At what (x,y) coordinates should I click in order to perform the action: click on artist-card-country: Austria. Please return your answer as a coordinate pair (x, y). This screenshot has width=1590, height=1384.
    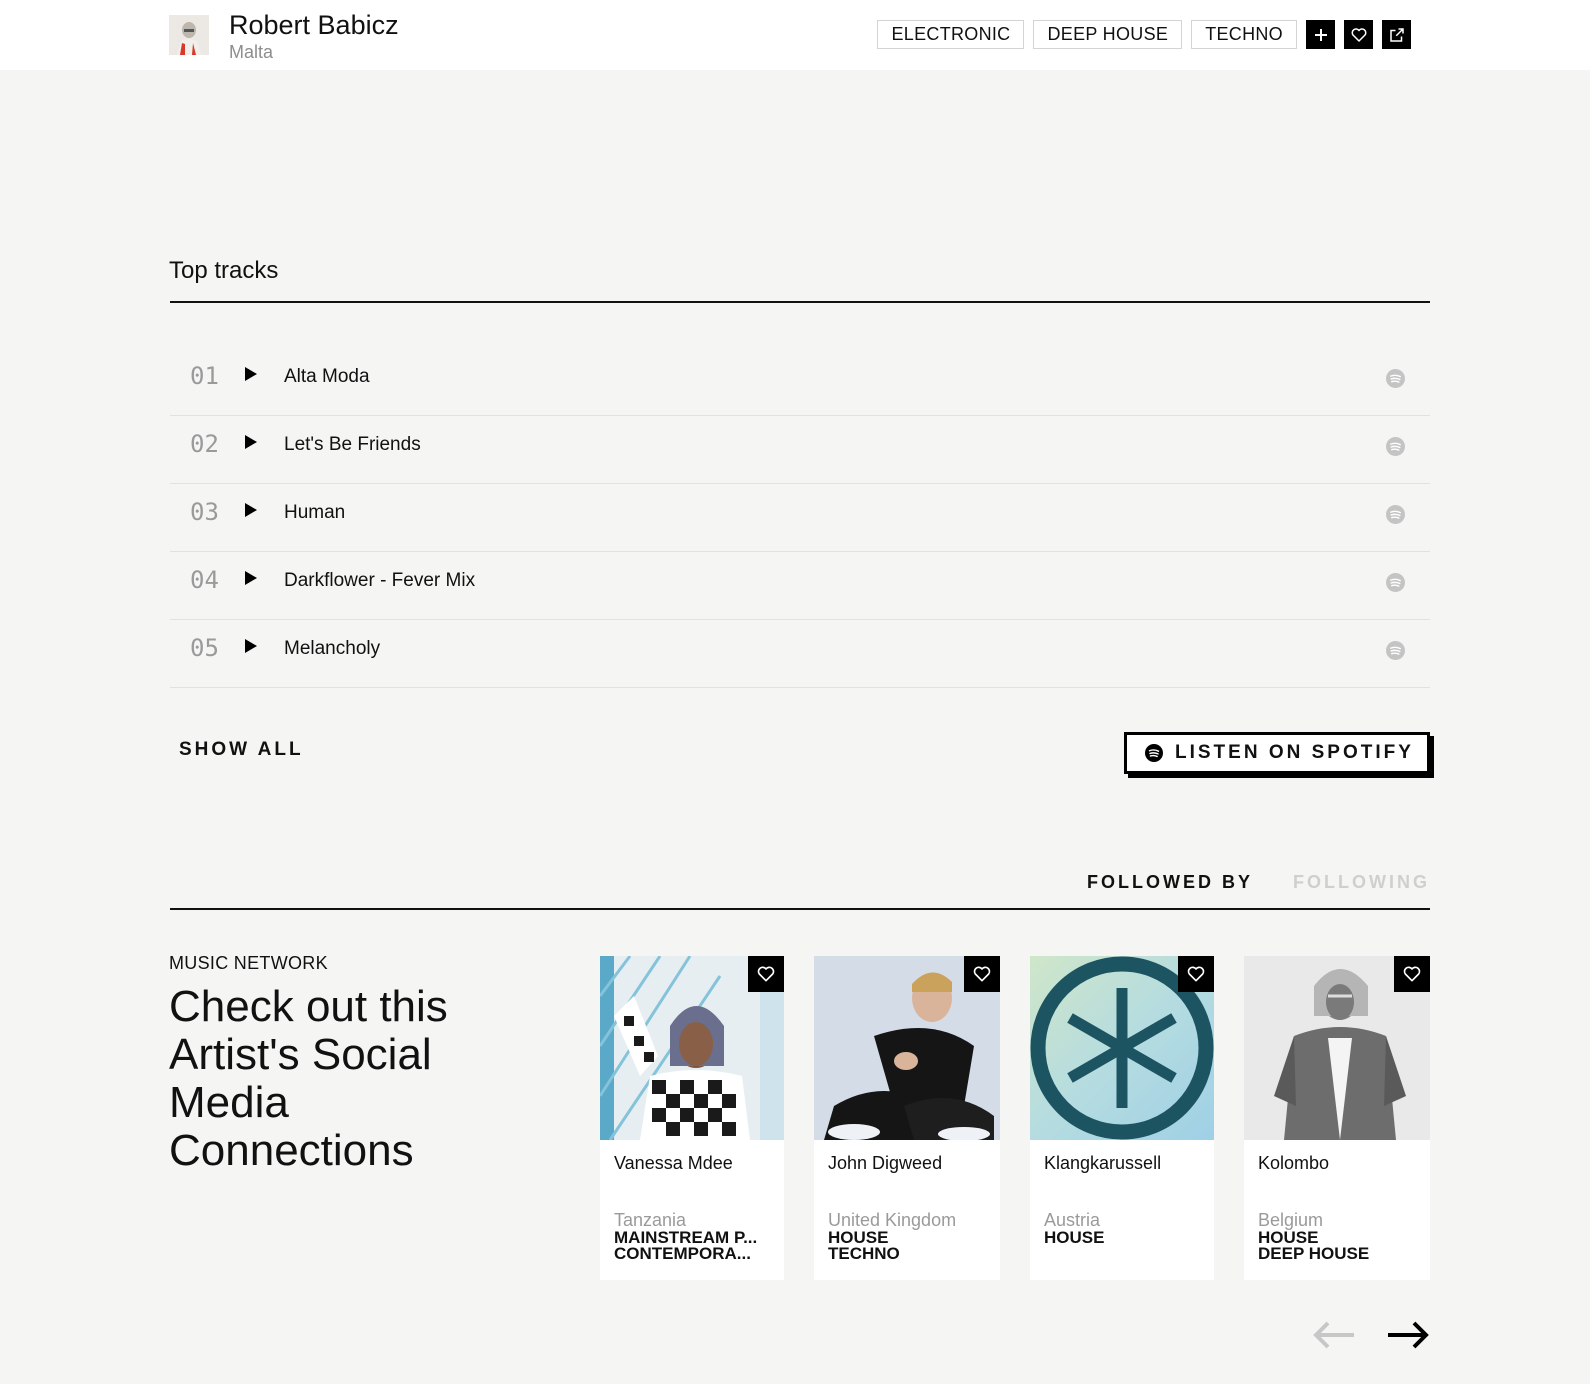
    Looking at the image, I should click on (1072, 1220).